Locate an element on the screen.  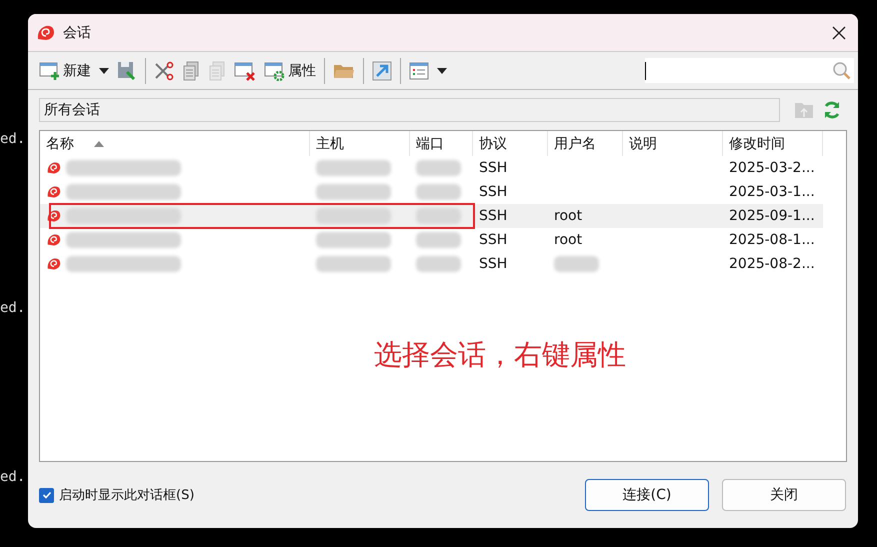
new-window-icon is located at coordinates (50, 70).